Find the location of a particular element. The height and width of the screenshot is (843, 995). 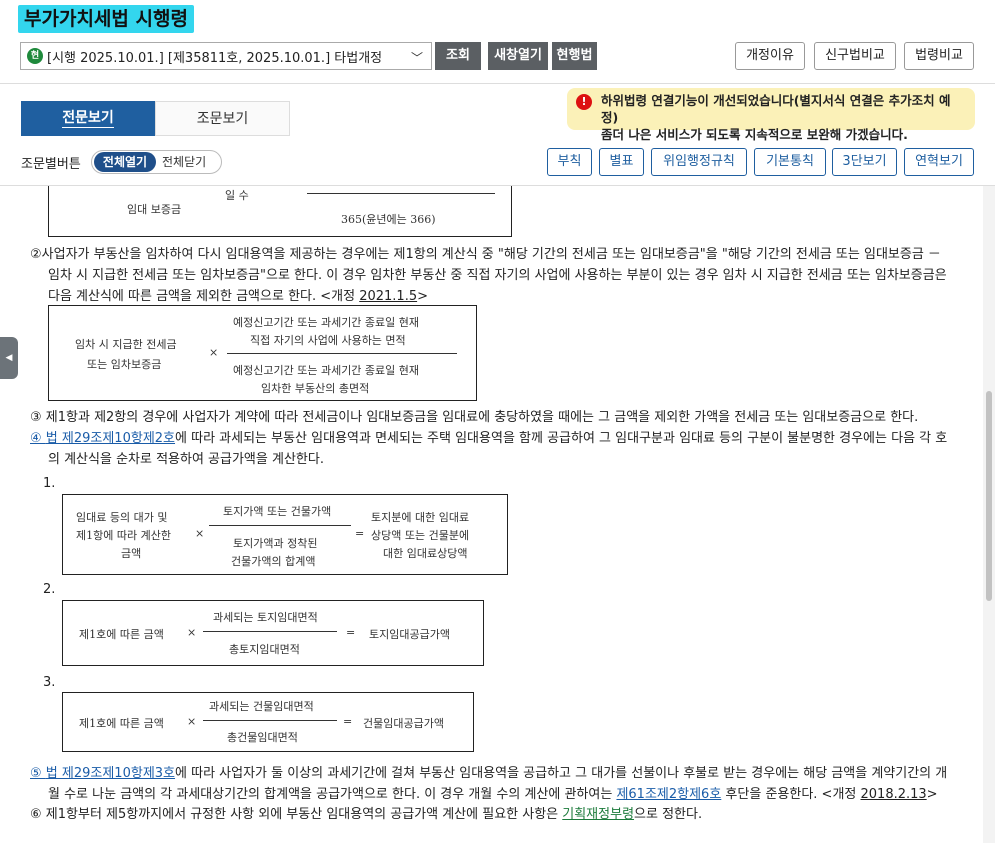

item3-left: 제1호에 따른 금액 is located at coordinates (121, 723).